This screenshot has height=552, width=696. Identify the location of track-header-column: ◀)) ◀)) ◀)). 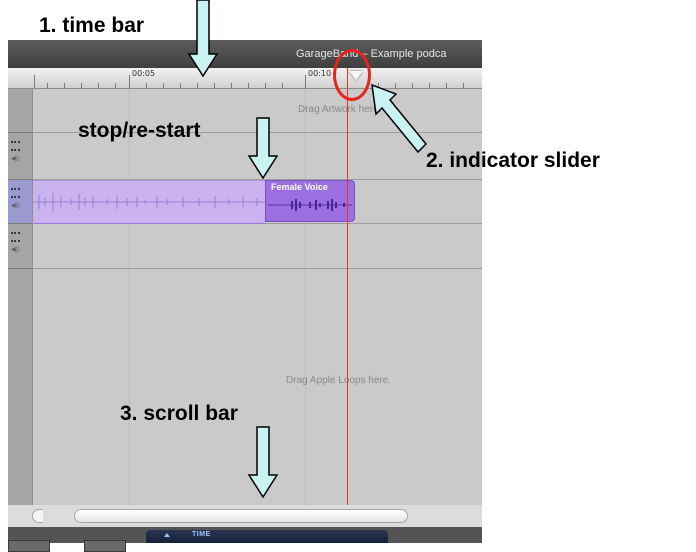
(20, 304).